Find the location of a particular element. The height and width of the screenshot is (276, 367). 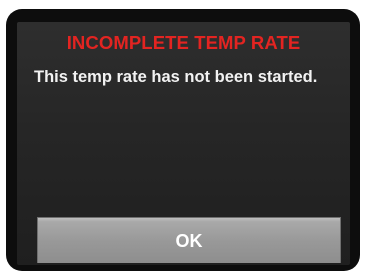

dialog-title: INCOMPLETE TEMP RATE is located at coordinates (183, 42).